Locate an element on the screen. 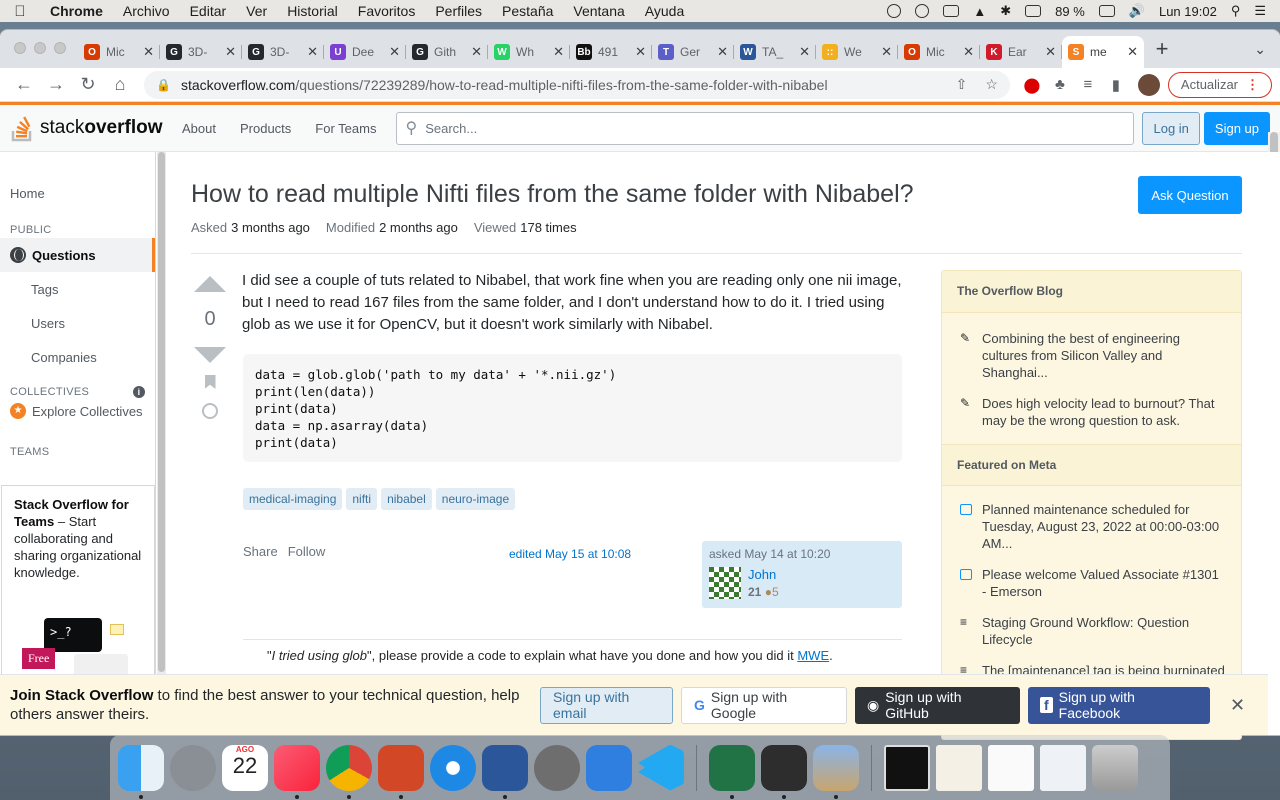 The image size is (1280, 800). extensions-puzzle-icon: ♣ is located at coordinates (1060, 84).